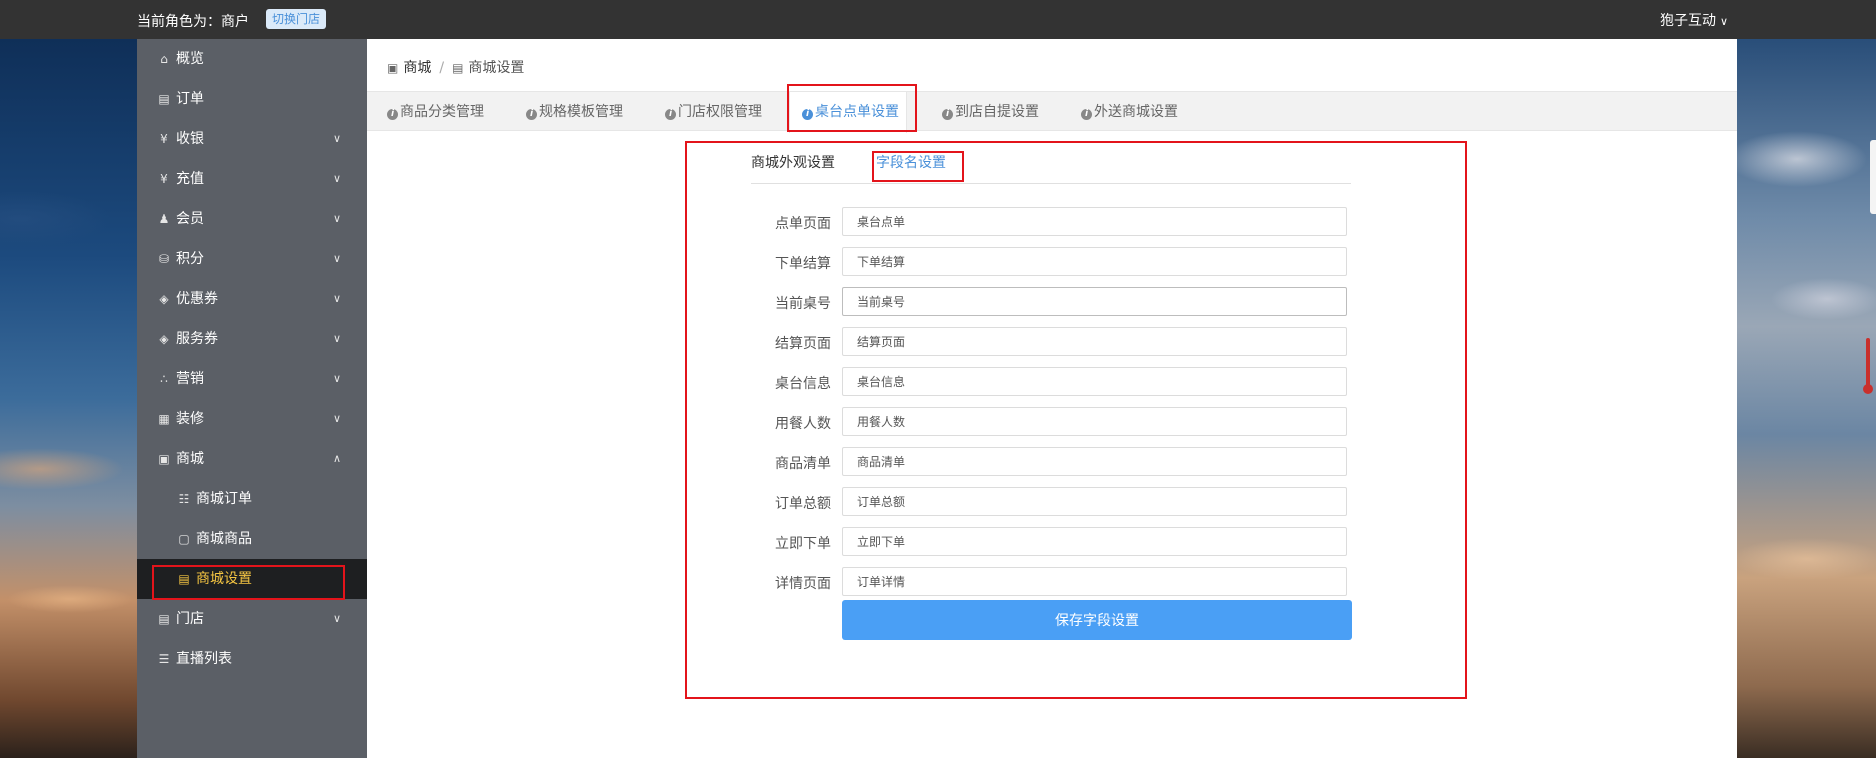  I want to click on coupon-icon: ◈, so click(164, 299).